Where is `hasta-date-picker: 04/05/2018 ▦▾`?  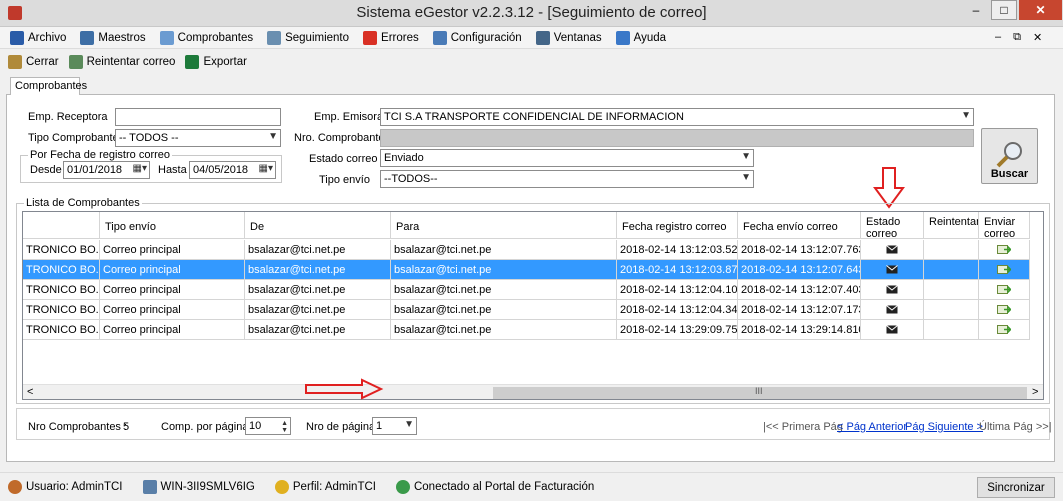
hasta-date-picker: 04/05/2018 ▦▾ is located at coordinates (232, 170).